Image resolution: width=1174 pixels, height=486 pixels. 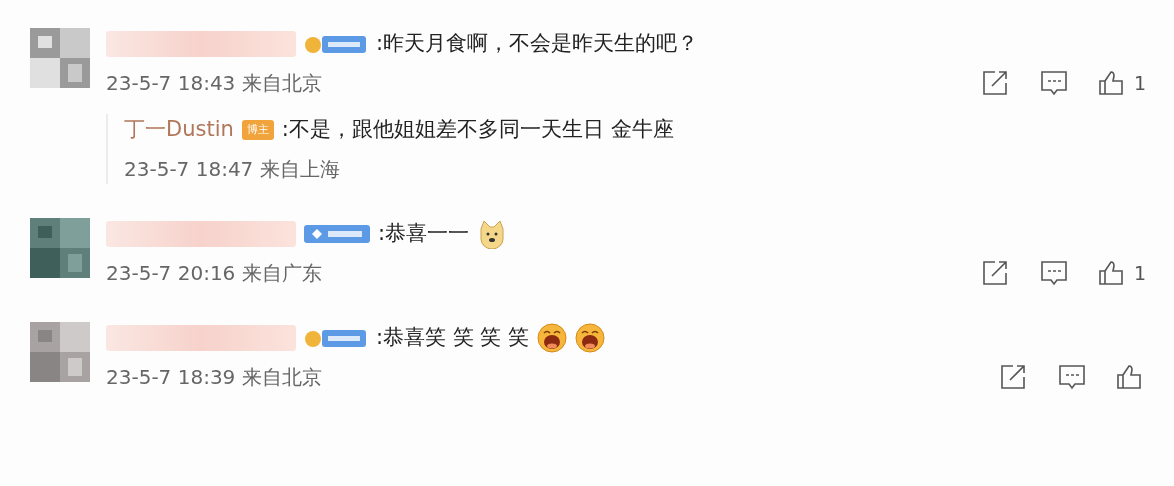 I want to click on author-name: 丁一Dustin, so click(x=179, y=130).